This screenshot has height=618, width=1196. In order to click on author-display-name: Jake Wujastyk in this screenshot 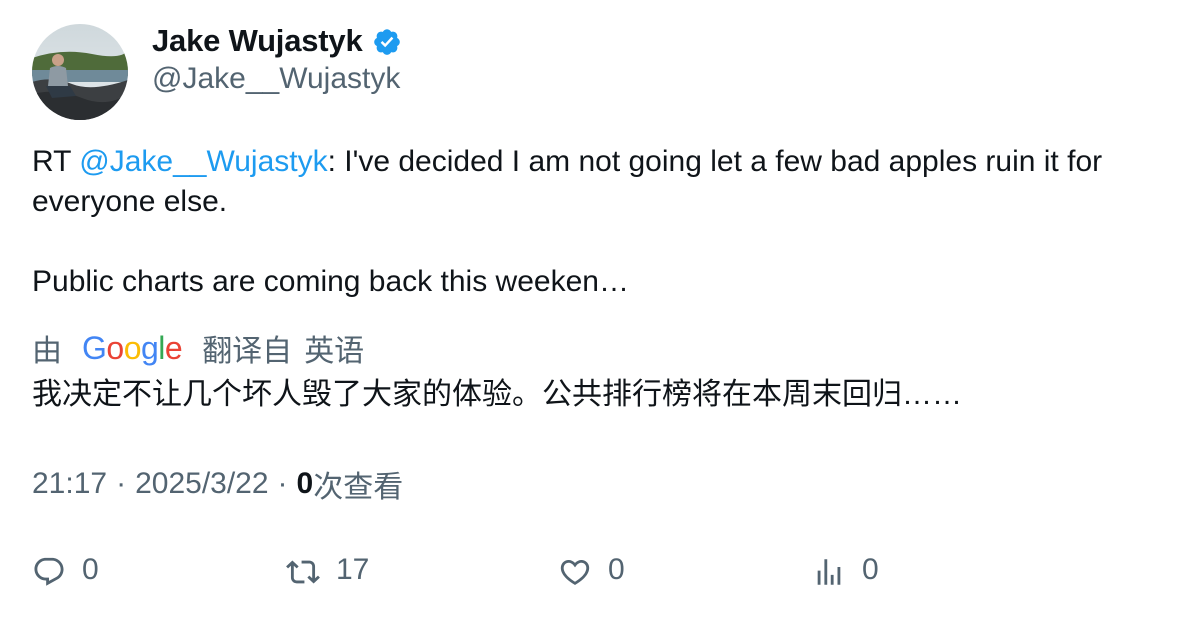, I will do `click(257, 41)`.